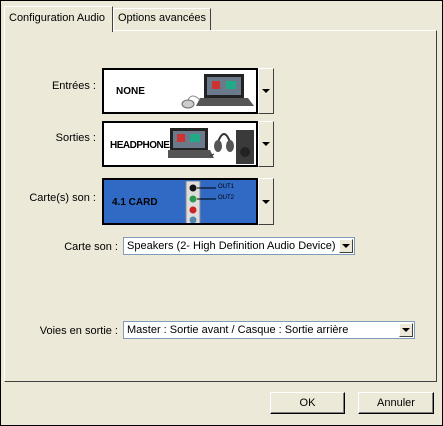  I want to click on output-channels-dropdown-button, so click(406, 330).